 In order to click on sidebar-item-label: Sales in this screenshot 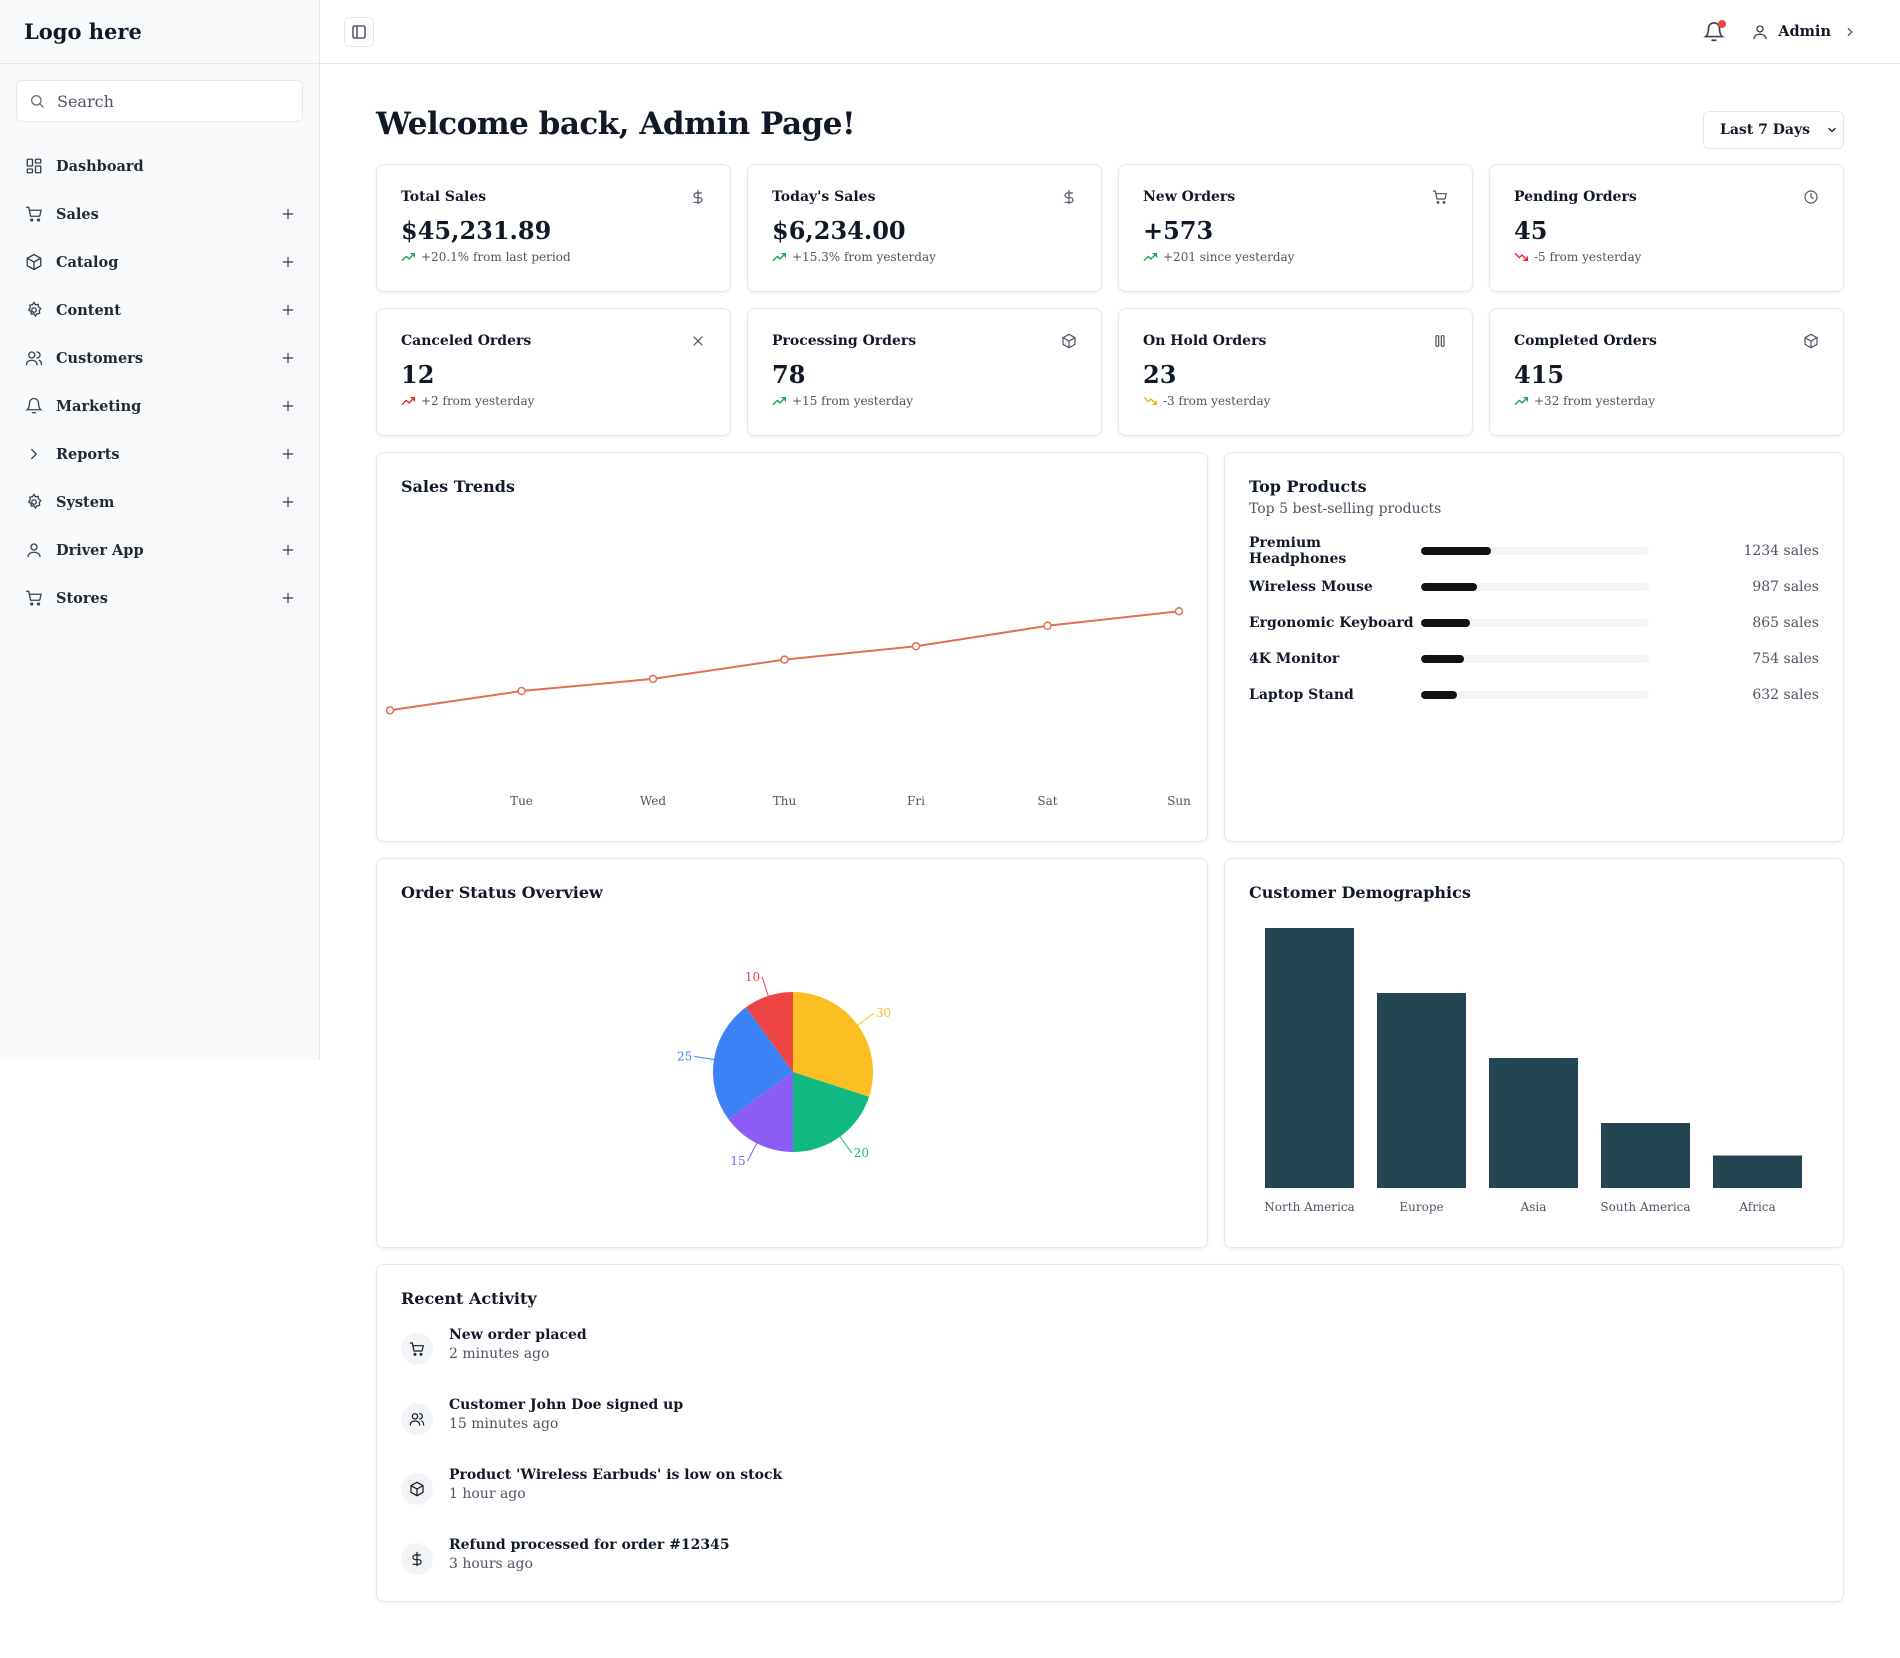, I will do `click(77, 214)`.